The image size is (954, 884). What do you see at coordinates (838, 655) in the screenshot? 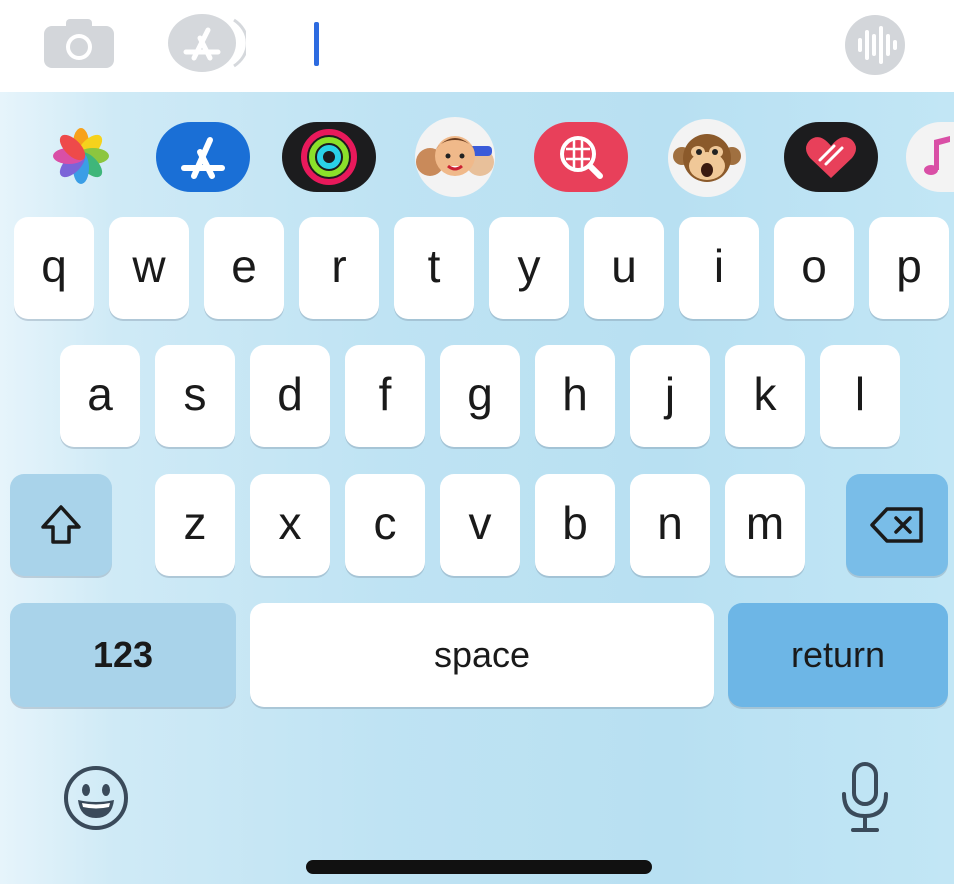
I see `return-key: return` at bounding box center [838, 655].